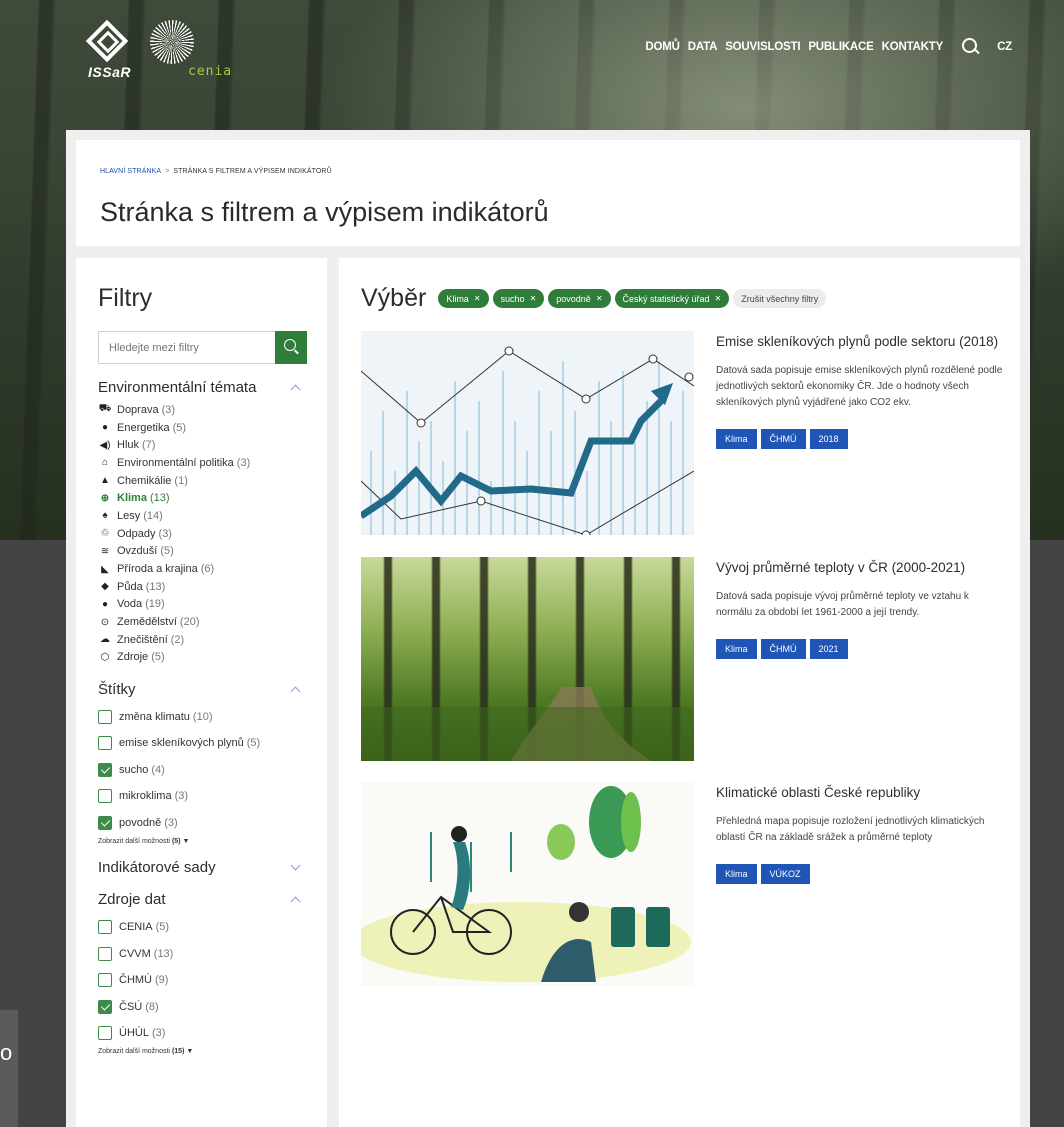 The height and width of the screenshot is (1127, 1064). What do you see at coordinates (202, 605) in the screenshot?
I see `env-topic-item: ● Voda (19)` at bounding box center [202, 605].